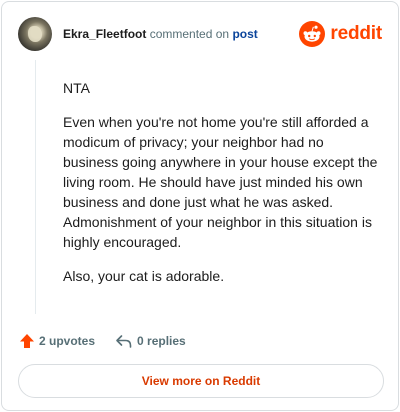 Image resolution: width=400 pixels, height=412 pixels. I want to click on reddit-logo: reddit, so click(340, 34).